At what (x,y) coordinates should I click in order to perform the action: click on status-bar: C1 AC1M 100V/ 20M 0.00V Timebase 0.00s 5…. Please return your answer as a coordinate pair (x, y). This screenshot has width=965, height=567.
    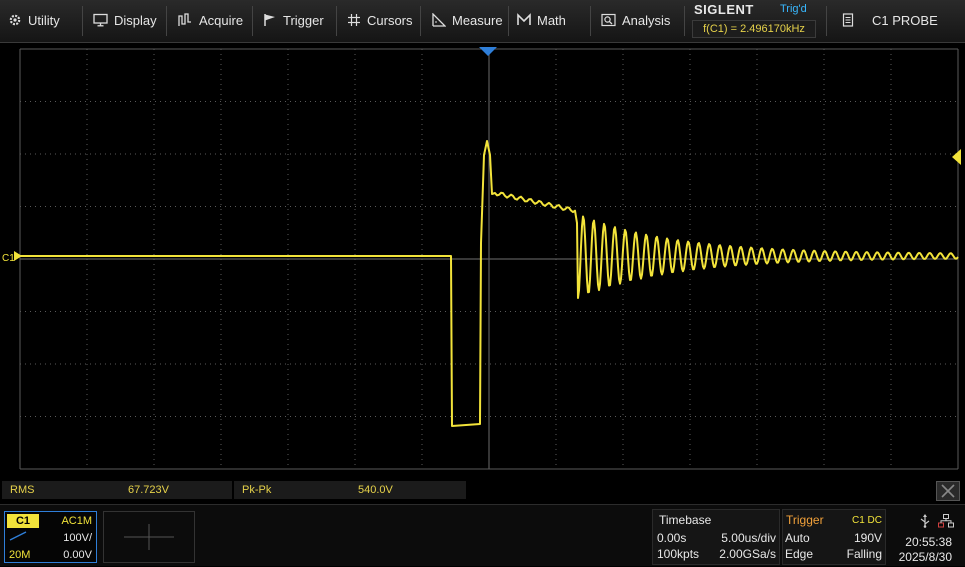
    Looking at the image, I should click on (482, 535).